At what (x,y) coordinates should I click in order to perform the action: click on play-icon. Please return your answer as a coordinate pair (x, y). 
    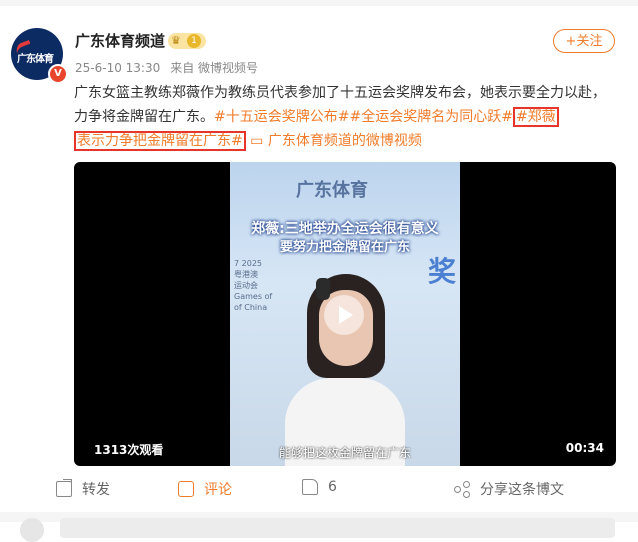
    Looking at the image, I should click on (344, 315).